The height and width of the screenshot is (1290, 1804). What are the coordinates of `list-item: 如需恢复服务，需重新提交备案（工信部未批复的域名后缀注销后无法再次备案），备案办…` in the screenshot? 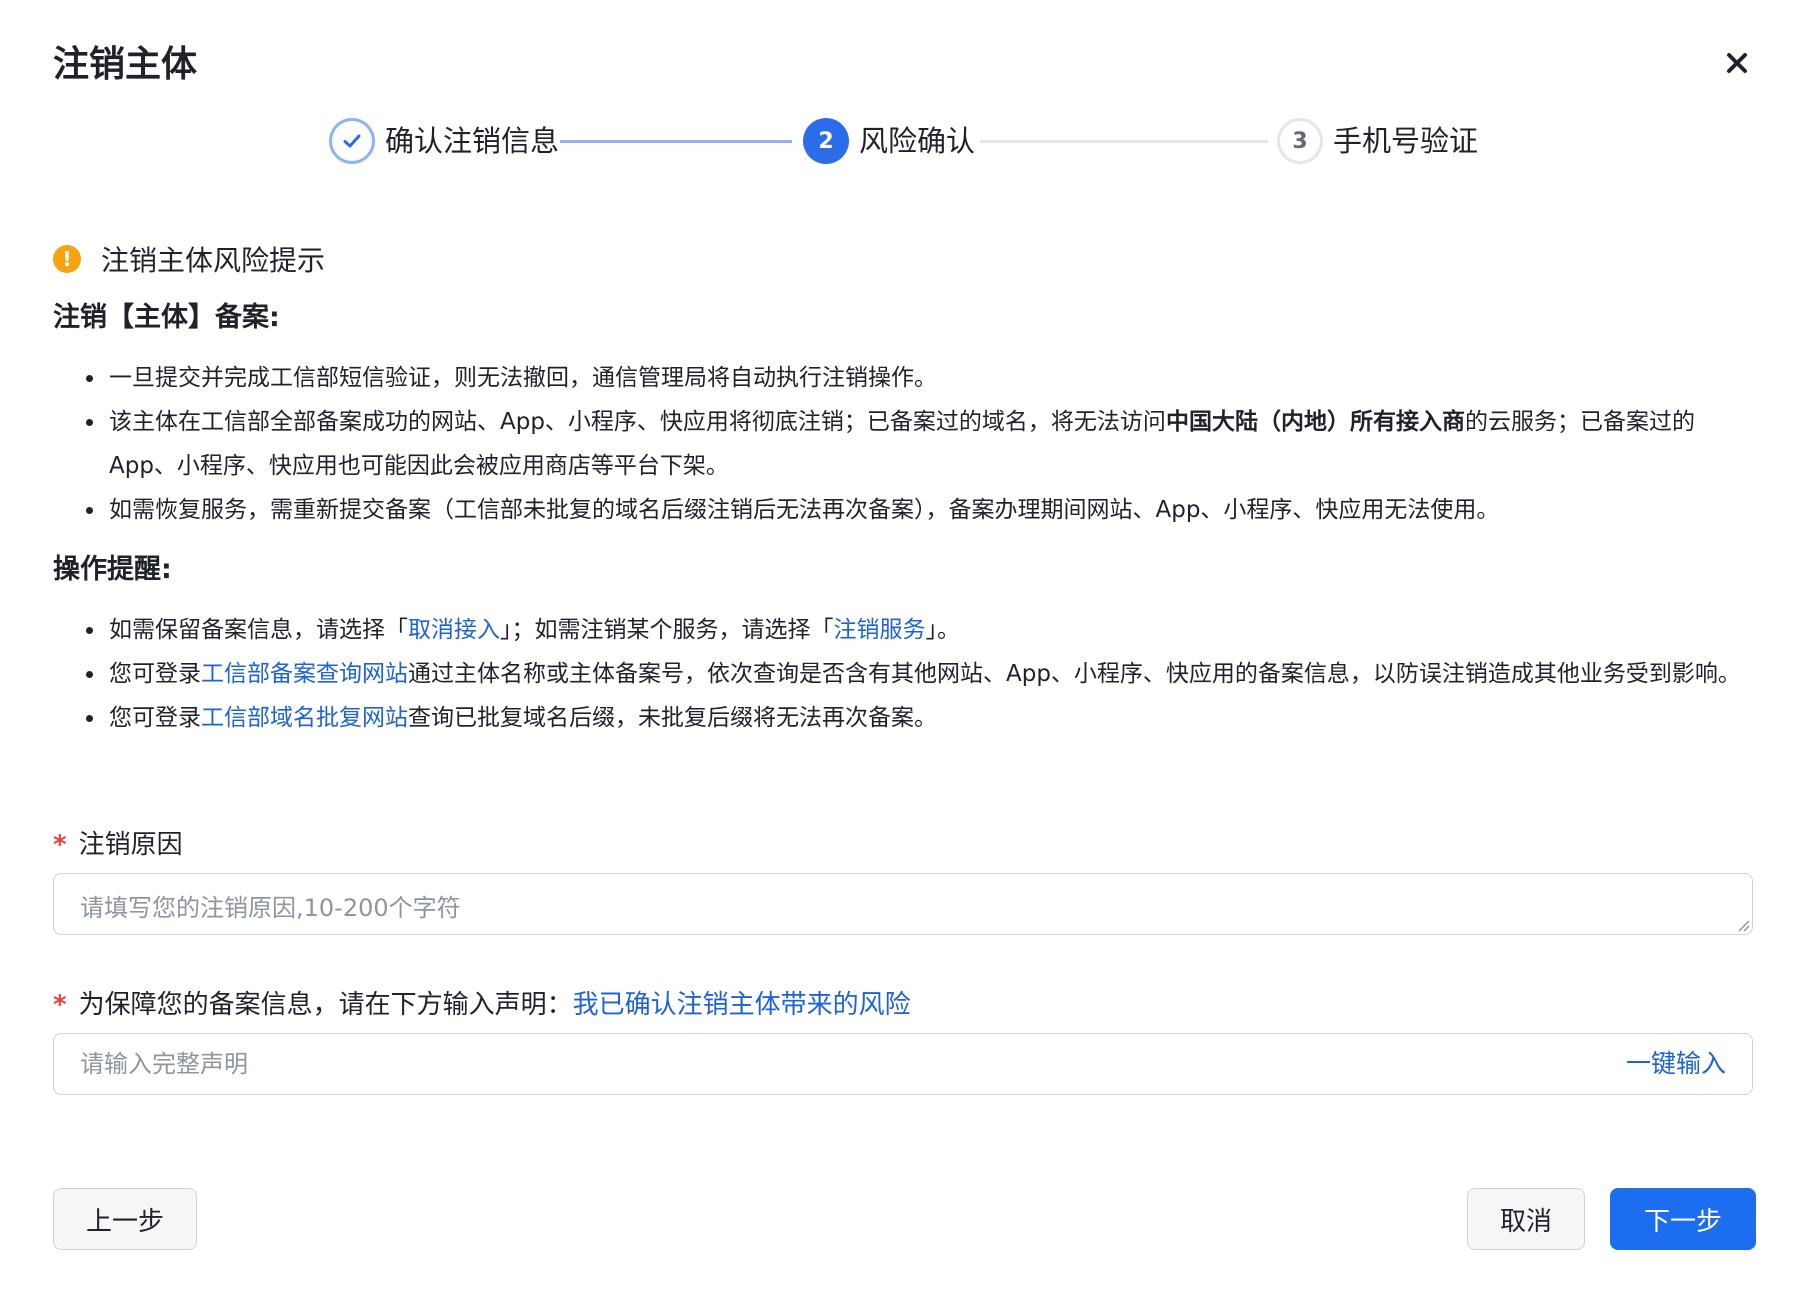 It's located at (903, 510).